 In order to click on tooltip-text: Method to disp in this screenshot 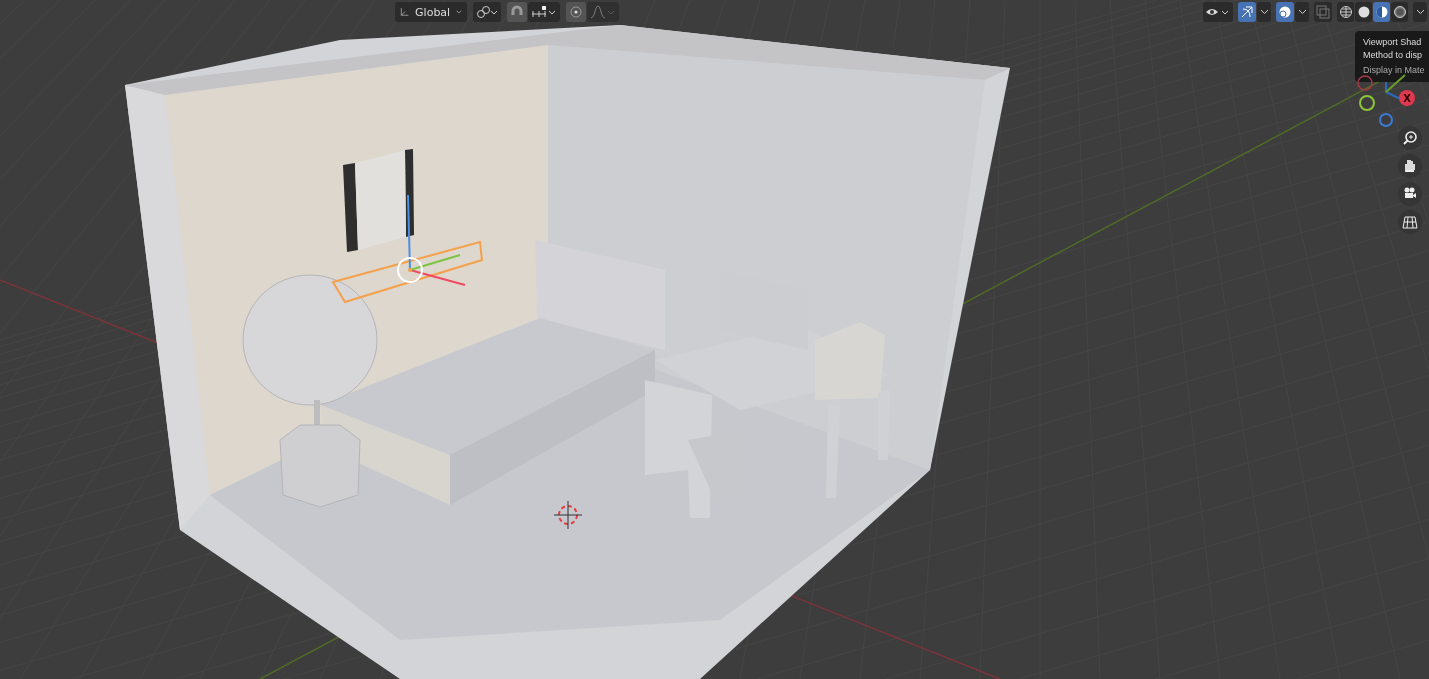, I will do `click(1393, 55)`.